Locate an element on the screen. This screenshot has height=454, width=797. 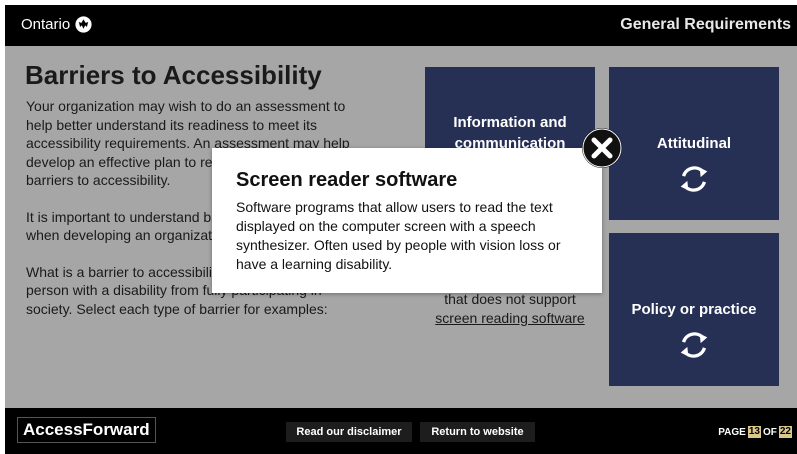
ontario-brand: Ontario is located at coordinates (56, 24).